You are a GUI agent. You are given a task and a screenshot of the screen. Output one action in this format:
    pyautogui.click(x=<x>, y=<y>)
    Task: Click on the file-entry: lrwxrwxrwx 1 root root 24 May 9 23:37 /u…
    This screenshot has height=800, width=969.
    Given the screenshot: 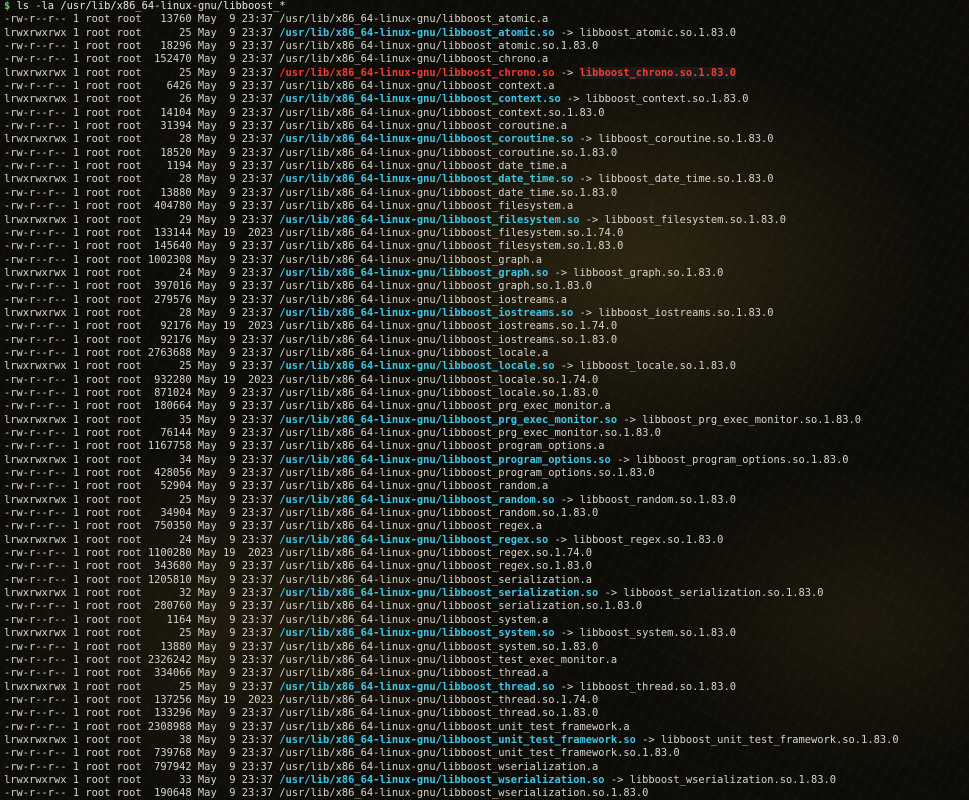 What is the action you would take?
    pyautogui.click(x=485, y=273)
    